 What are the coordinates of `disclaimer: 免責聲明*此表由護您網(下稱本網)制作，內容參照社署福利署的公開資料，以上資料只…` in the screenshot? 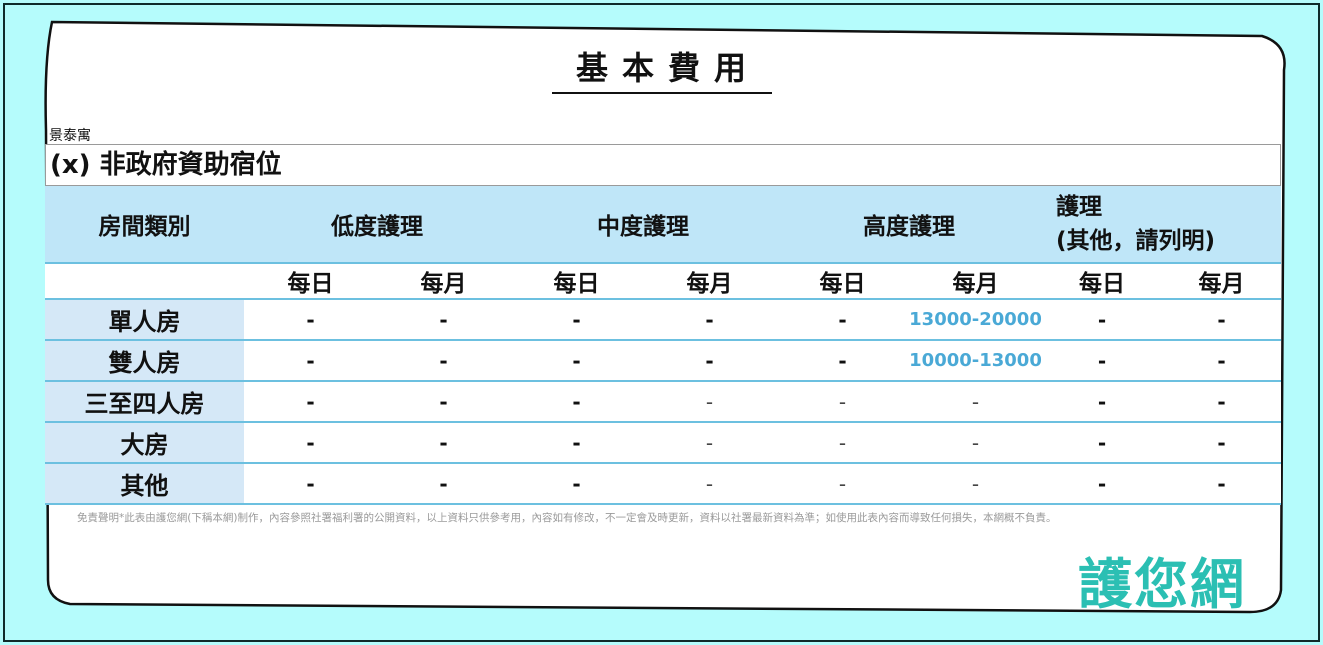 It's located at (567, 518).